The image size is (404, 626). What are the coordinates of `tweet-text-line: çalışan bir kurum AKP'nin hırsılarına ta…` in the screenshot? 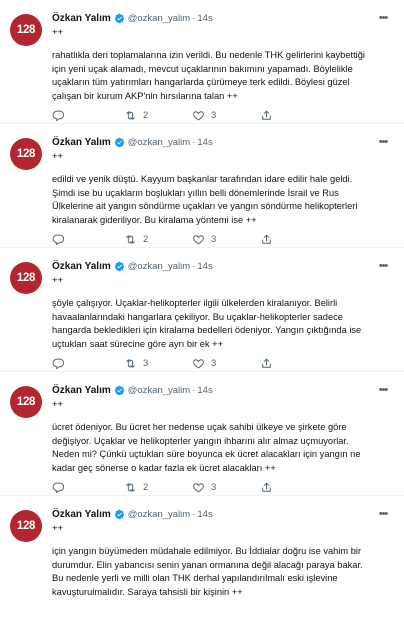 It's located at (145, 95).